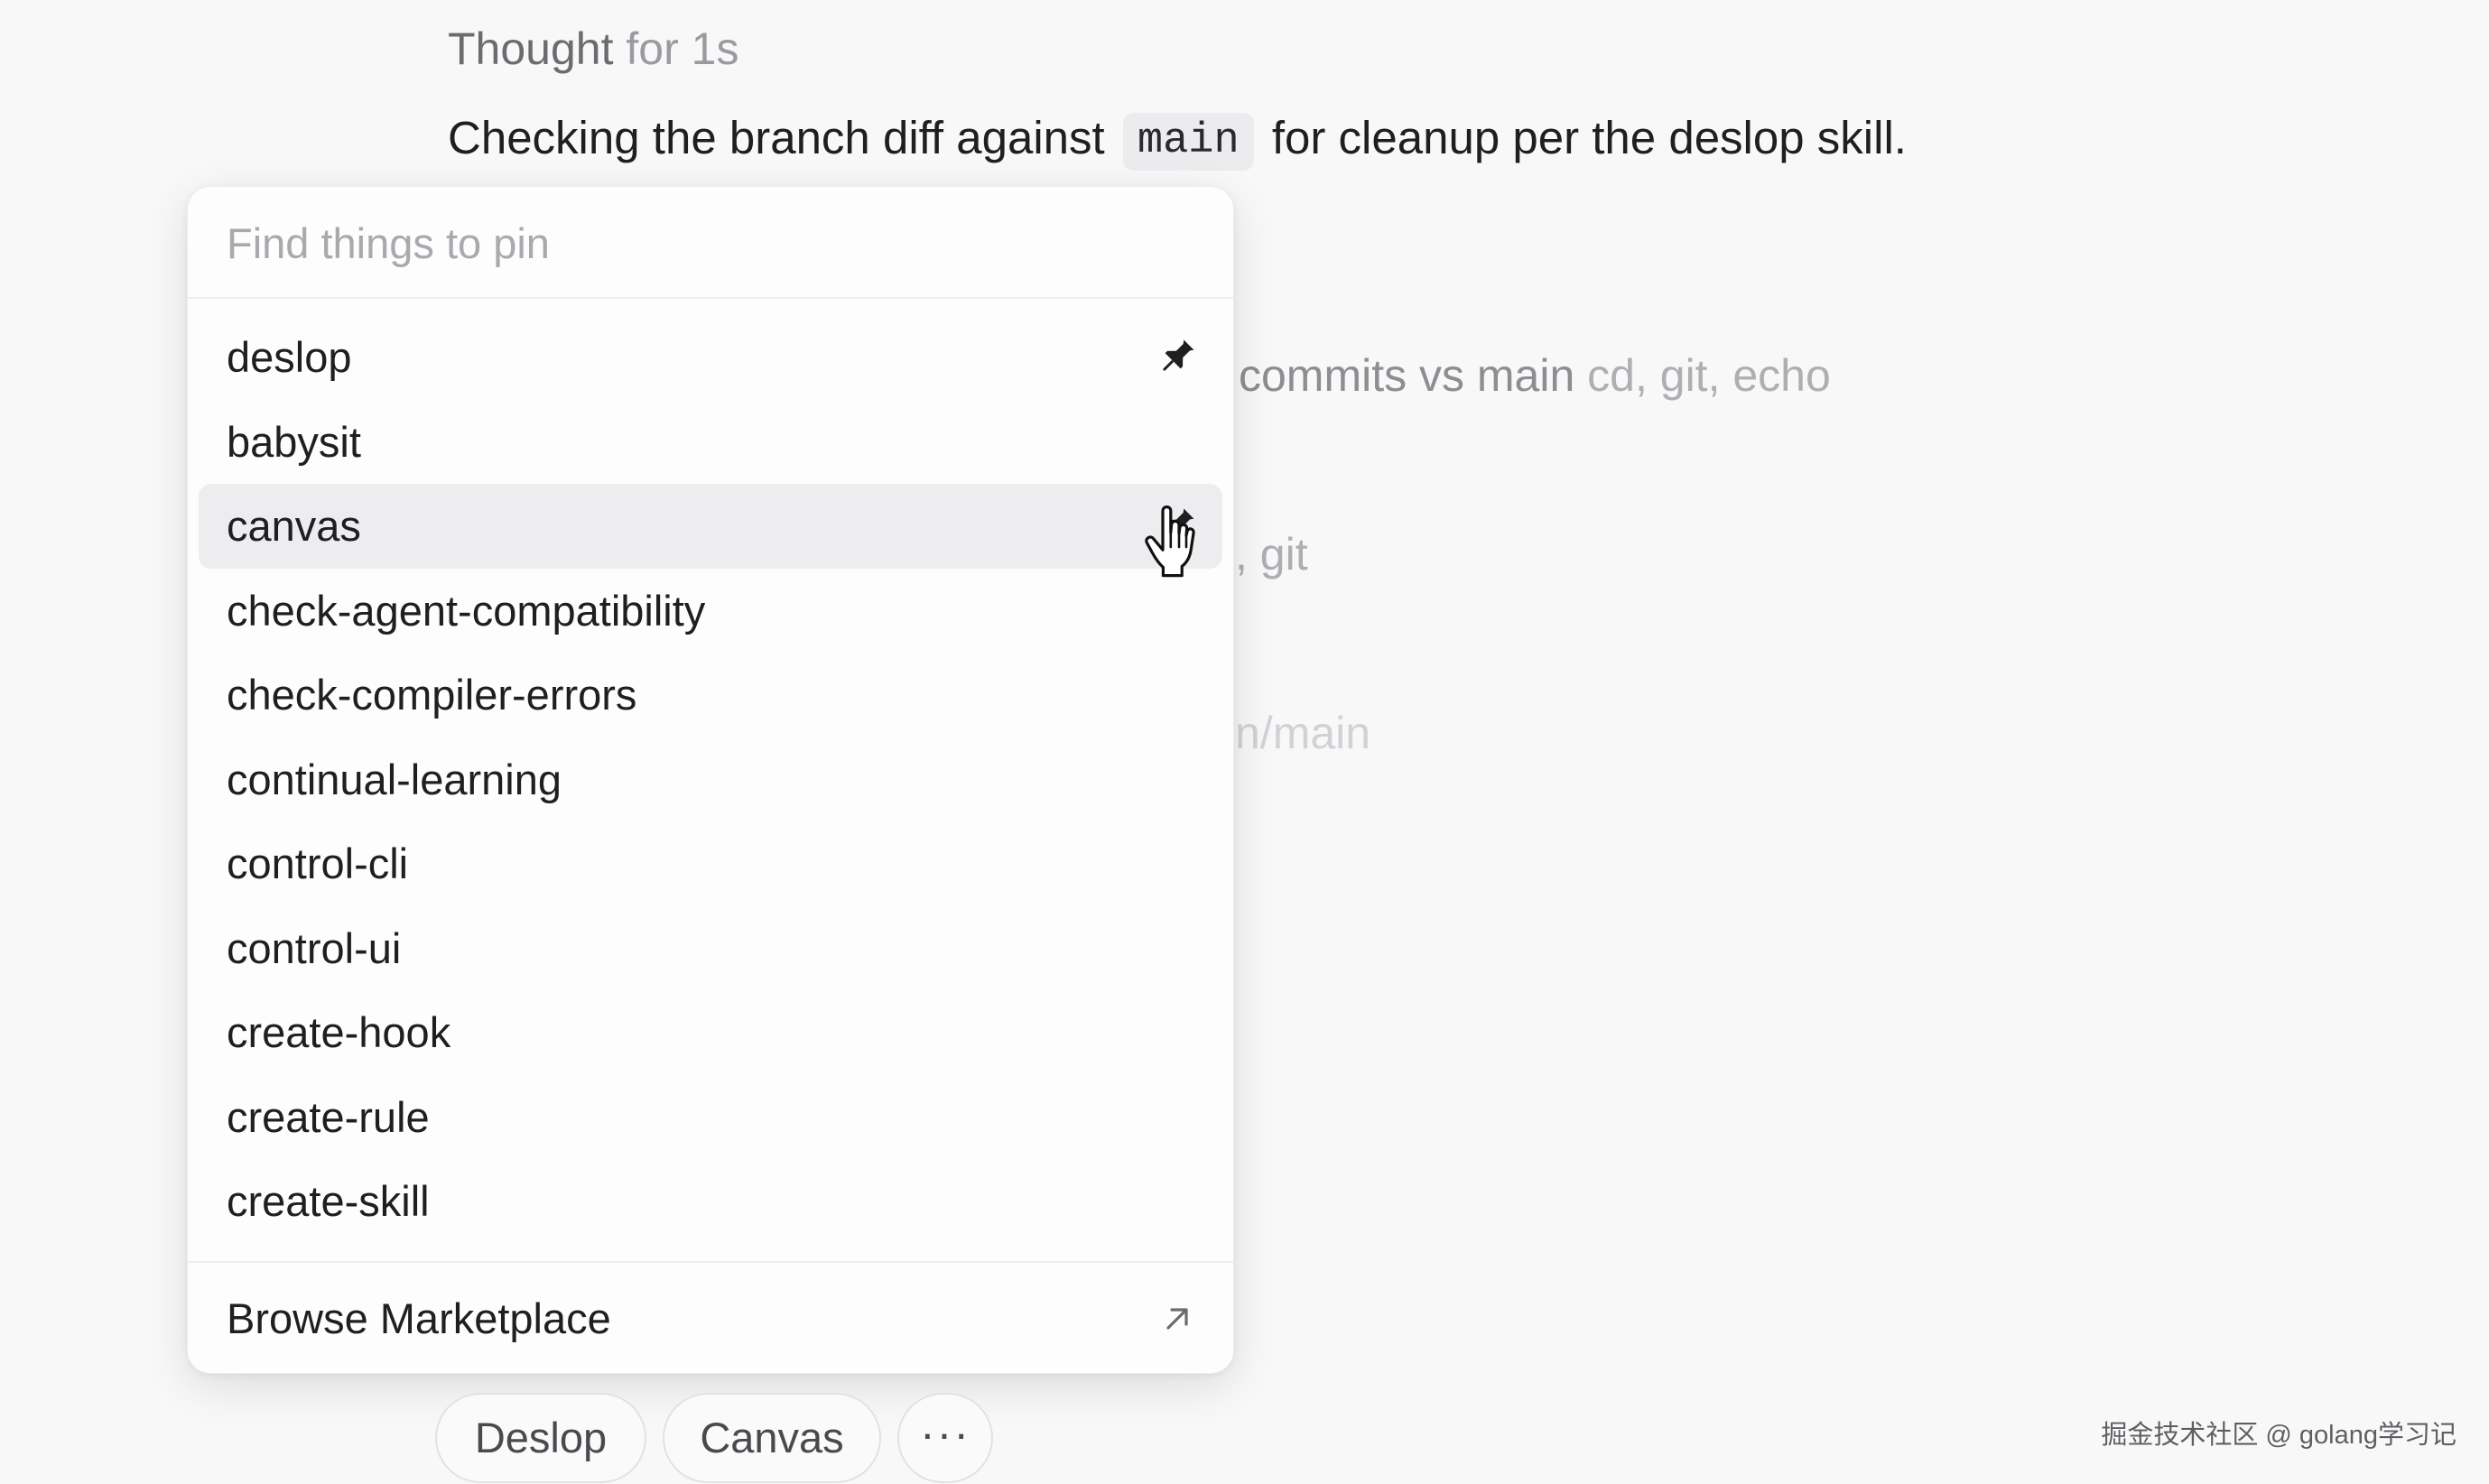 This screenshot has height=1484, width=2489. I want to click on skill-item-label: deslop, so click(289, 357).